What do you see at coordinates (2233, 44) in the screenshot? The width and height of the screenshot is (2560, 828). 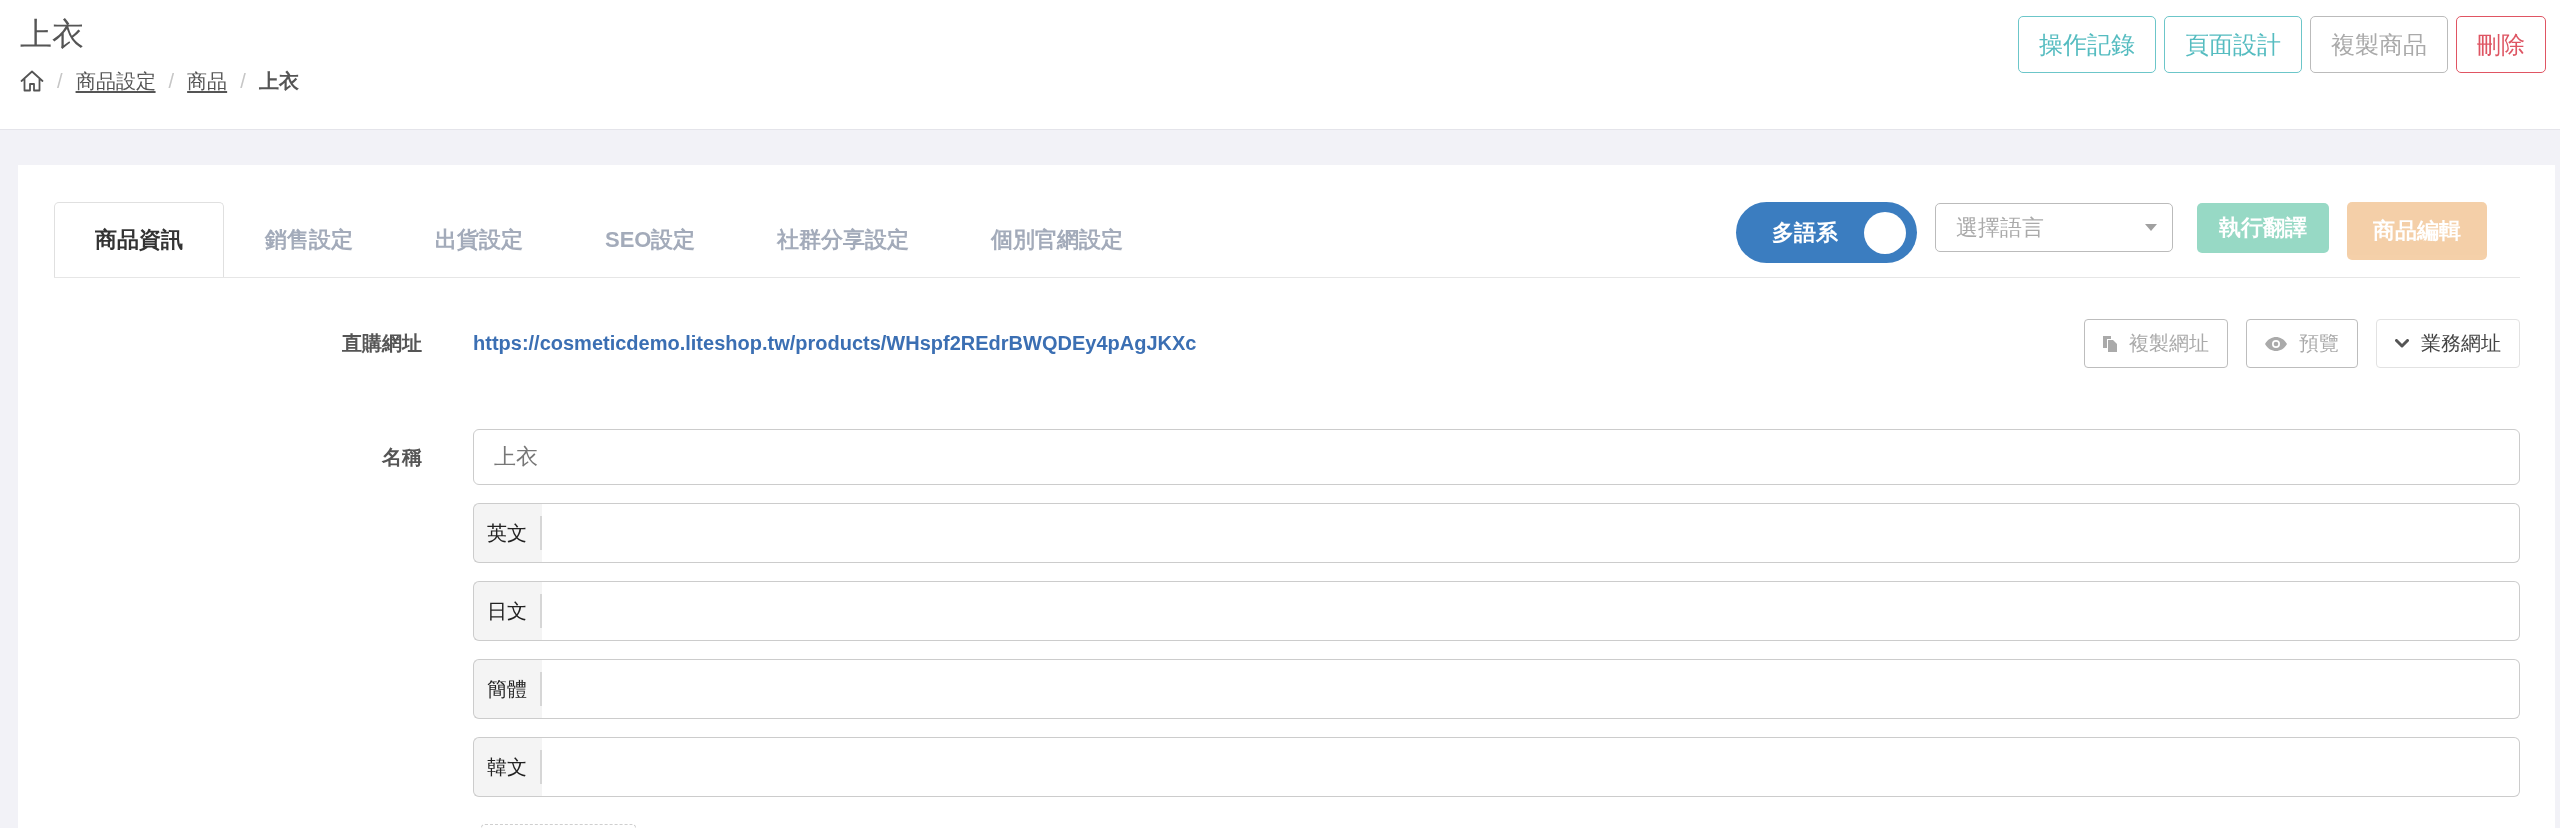 I see `action-button: 頁面設計` at bounding box center [2233, 44].